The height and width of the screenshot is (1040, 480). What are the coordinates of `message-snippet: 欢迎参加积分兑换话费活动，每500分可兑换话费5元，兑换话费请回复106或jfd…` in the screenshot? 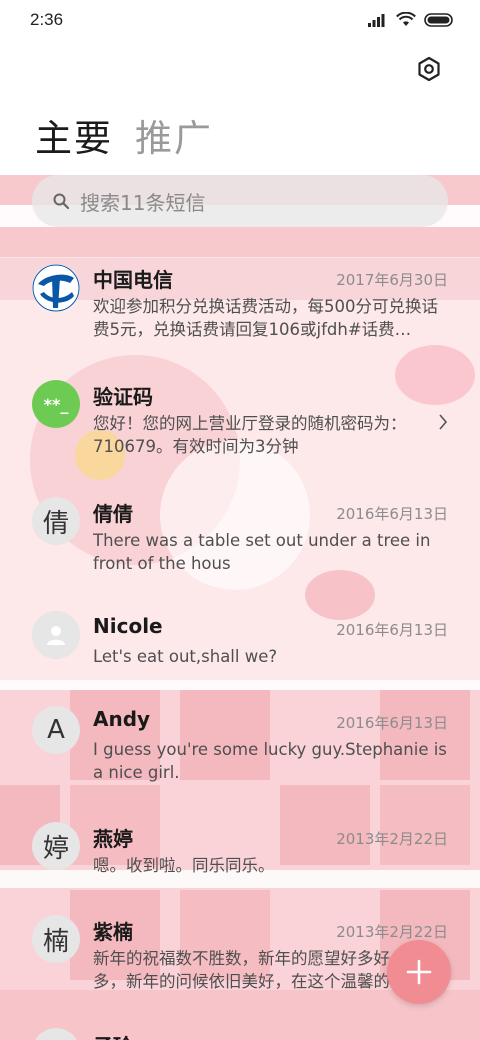 It's located at (265, 318).